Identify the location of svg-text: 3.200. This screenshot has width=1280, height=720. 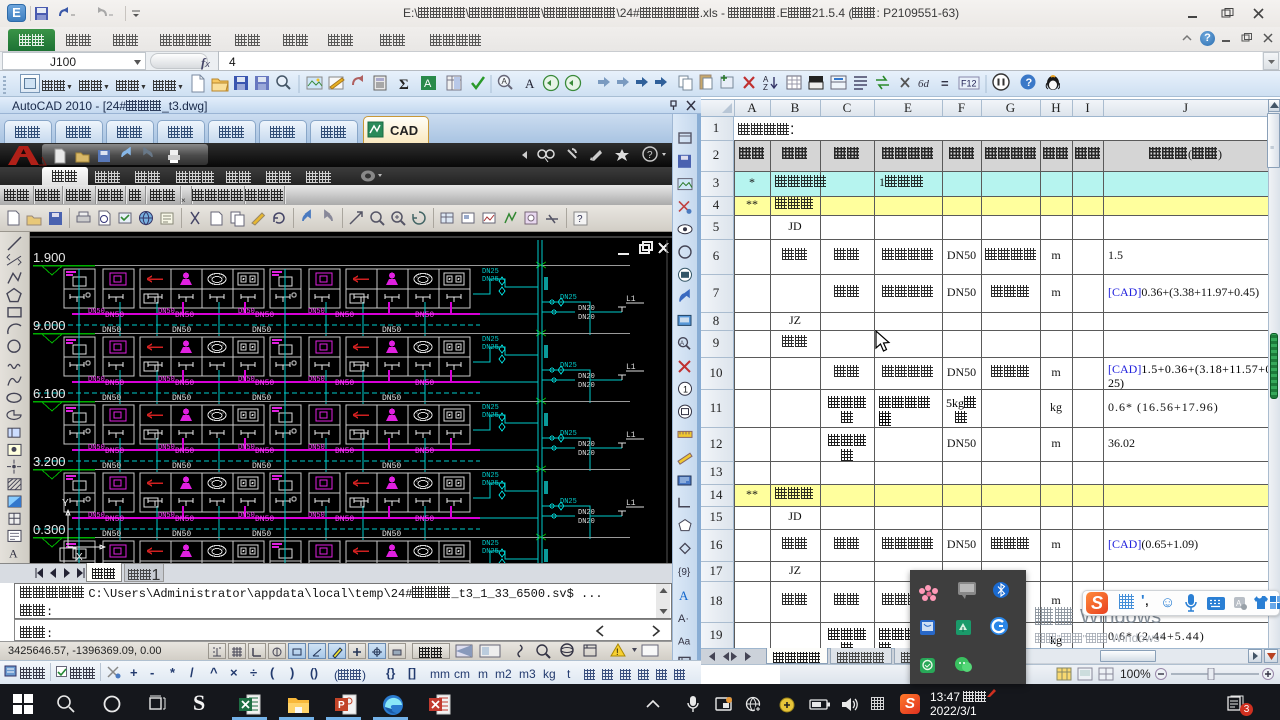
(49, 461).